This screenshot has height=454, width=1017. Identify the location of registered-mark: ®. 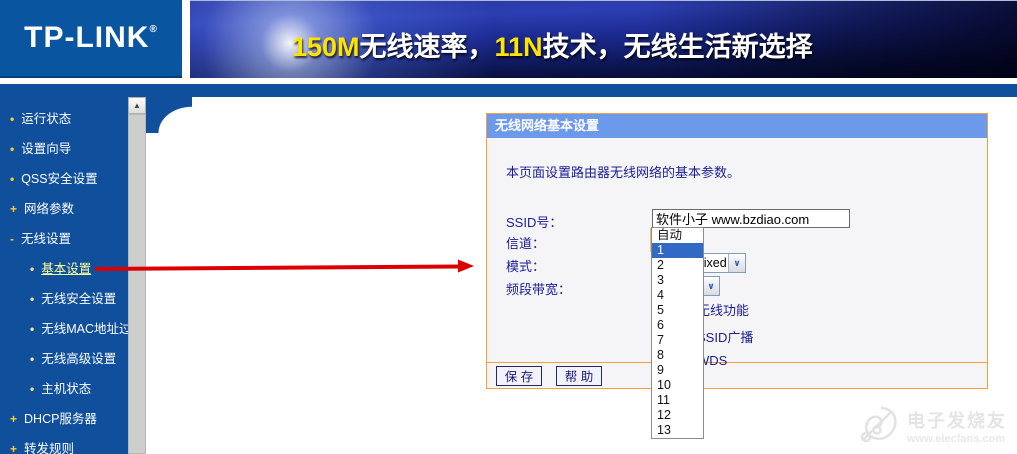
(153, 29).